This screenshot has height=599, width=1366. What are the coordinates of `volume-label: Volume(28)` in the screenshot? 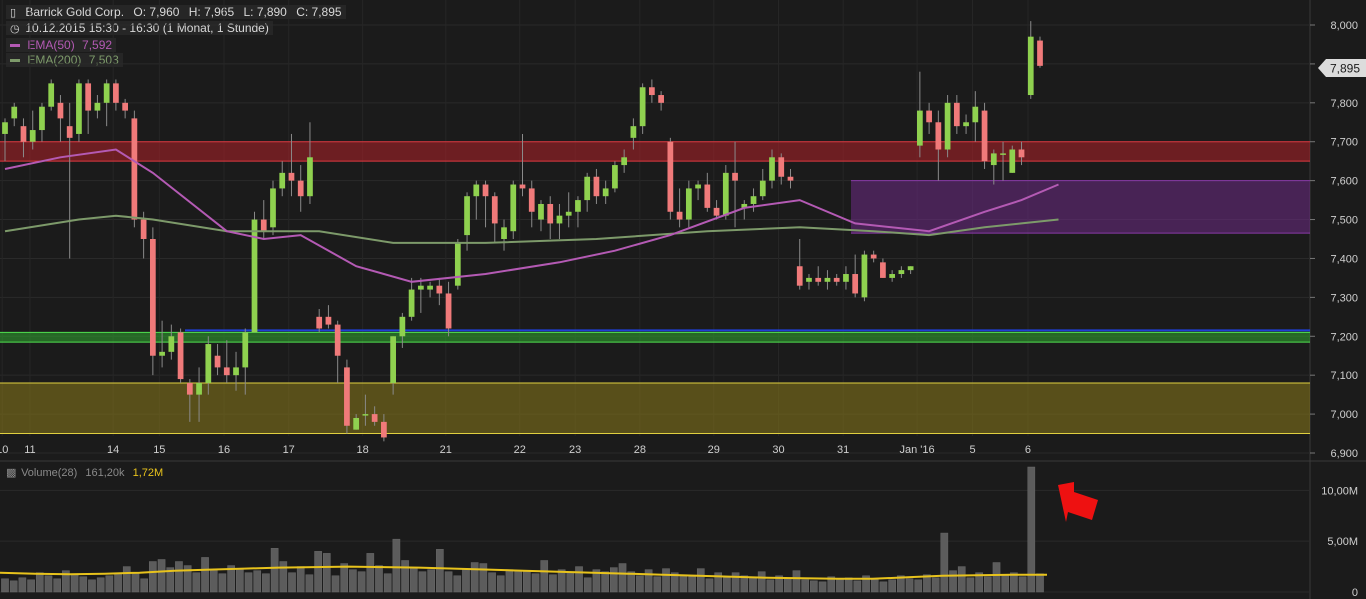 It's located at (49, 473).